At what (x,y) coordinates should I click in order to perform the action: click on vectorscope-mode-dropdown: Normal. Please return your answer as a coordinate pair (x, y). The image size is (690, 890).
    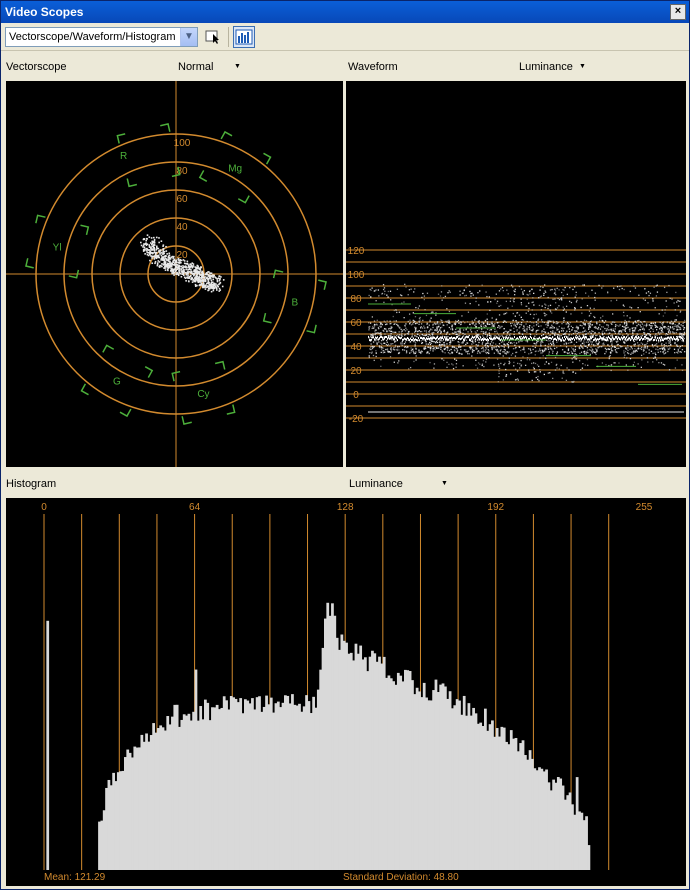
    Looking at the image, I should click on (195, 67).